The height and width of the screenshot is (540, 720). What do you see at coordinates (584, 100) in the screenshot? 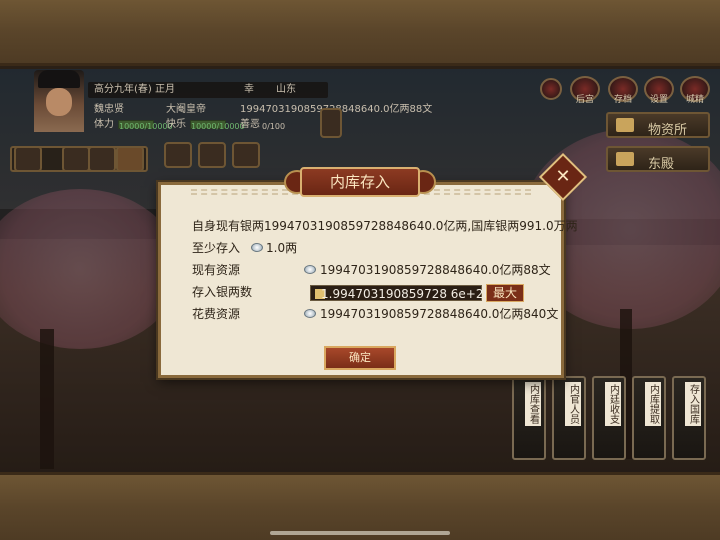
I see `harem-label: 后宫` at bounding box center [584, 100].